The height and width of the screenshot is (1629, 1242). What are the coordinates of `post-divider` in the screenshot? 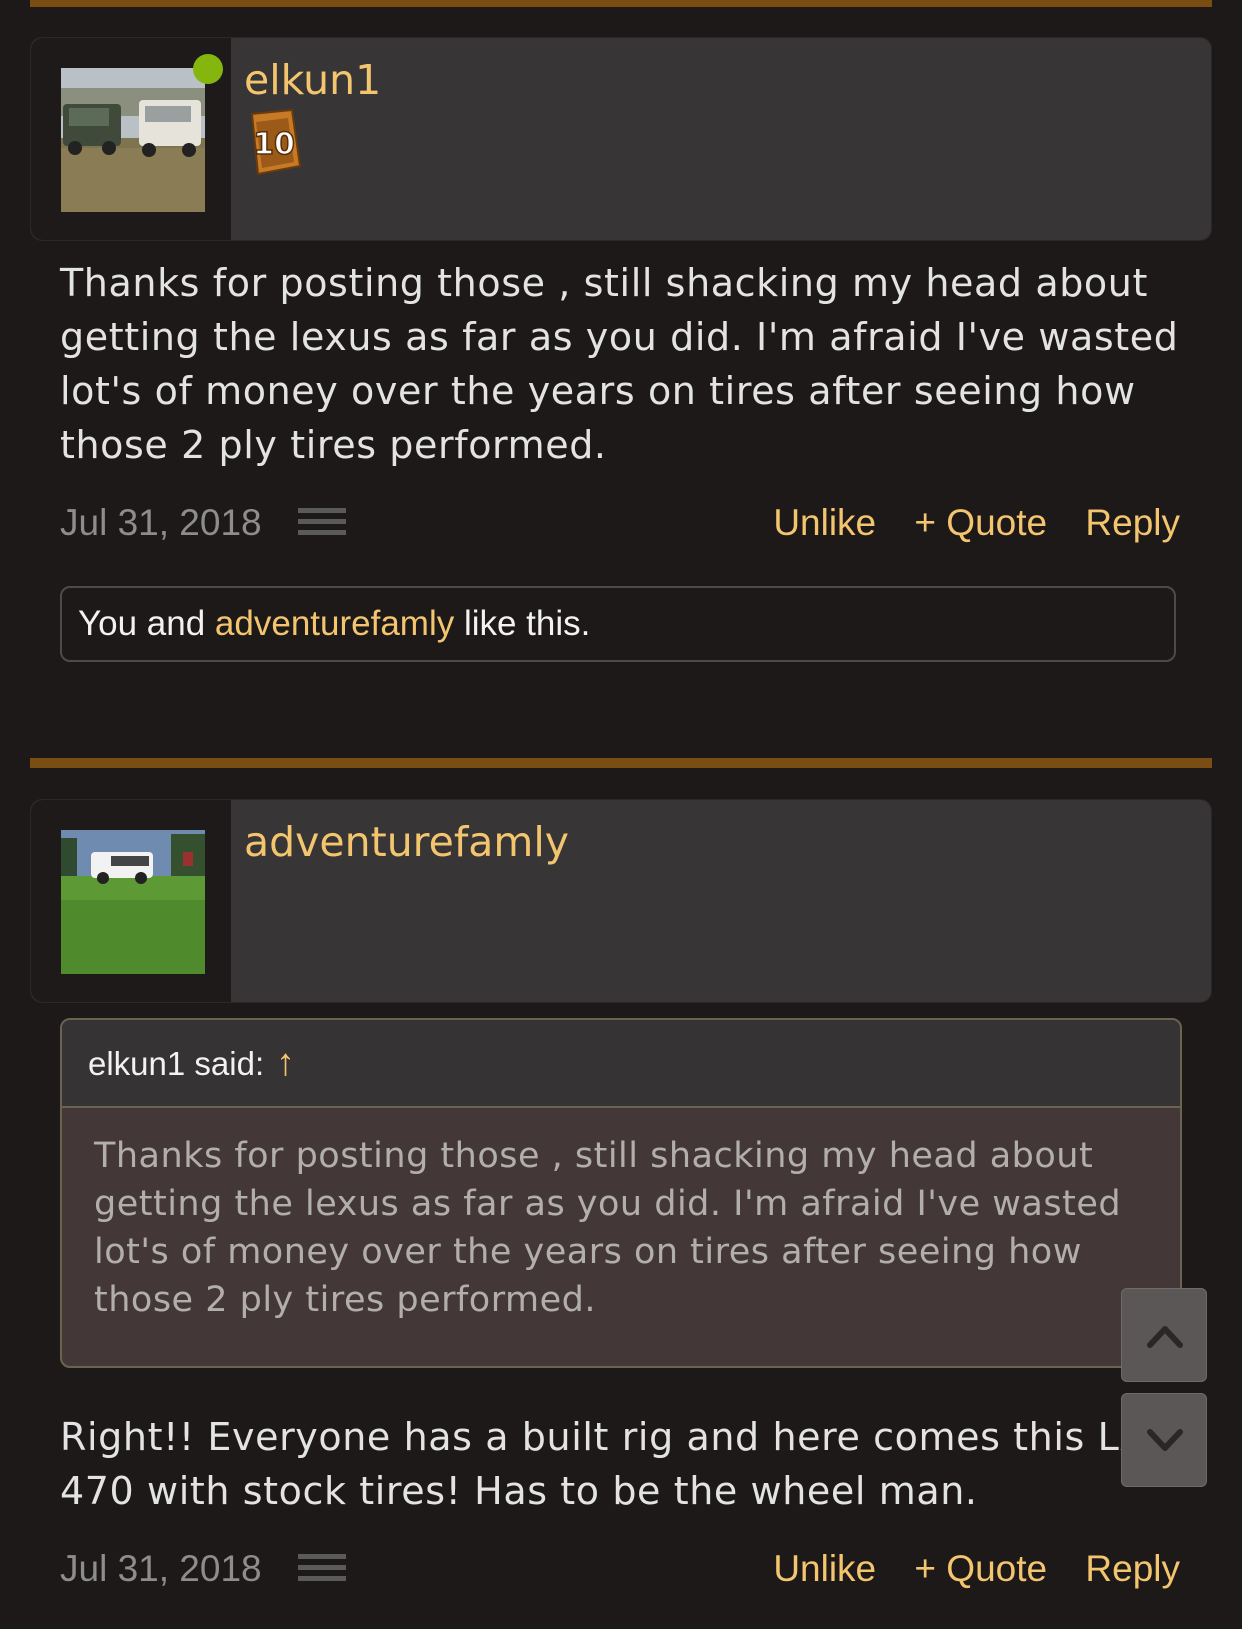 It's located at (621, 763).